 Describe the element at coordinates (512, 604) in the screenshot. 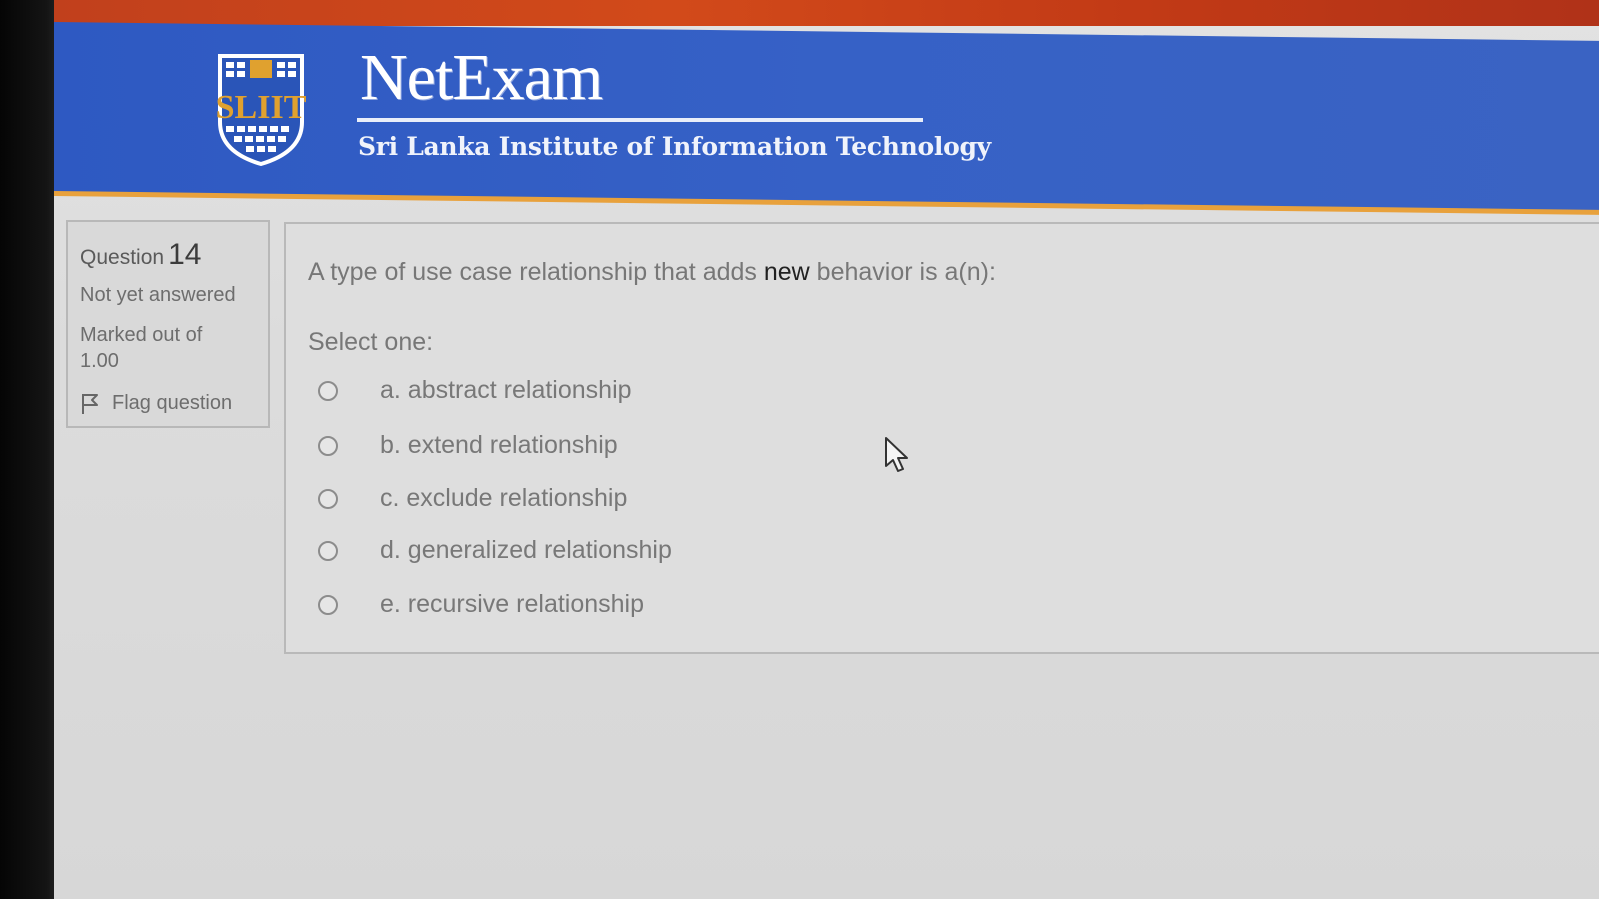

I see `answer-option-label: e. recursive relationship` at that location.